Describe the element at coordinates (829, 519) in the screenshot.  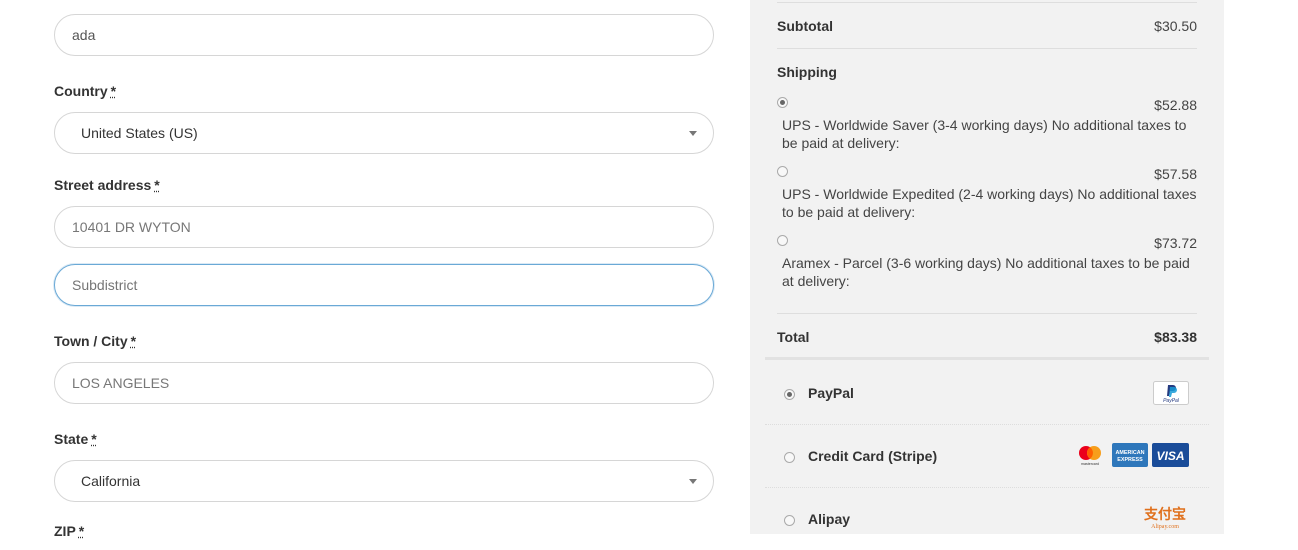
I see `payment-label: Alipay` at that location.